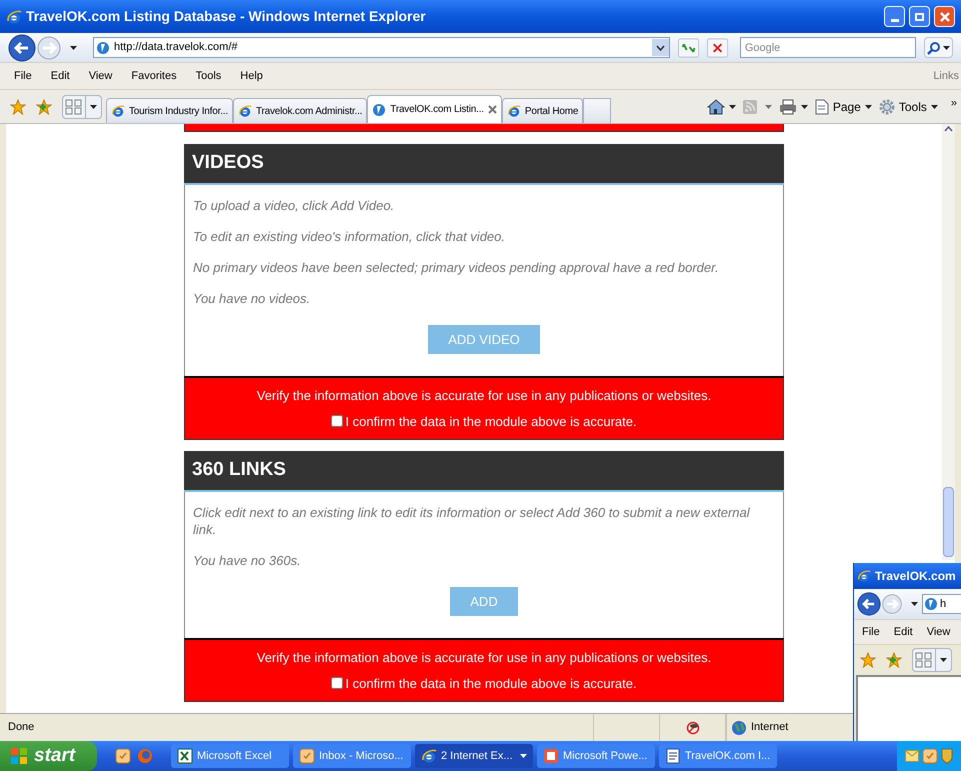 The width and height of the screenshot is (961, 771). Describe the element at coordinates (693, 727) in the screenshot. I see `privacy-blocked-icon` at that location.